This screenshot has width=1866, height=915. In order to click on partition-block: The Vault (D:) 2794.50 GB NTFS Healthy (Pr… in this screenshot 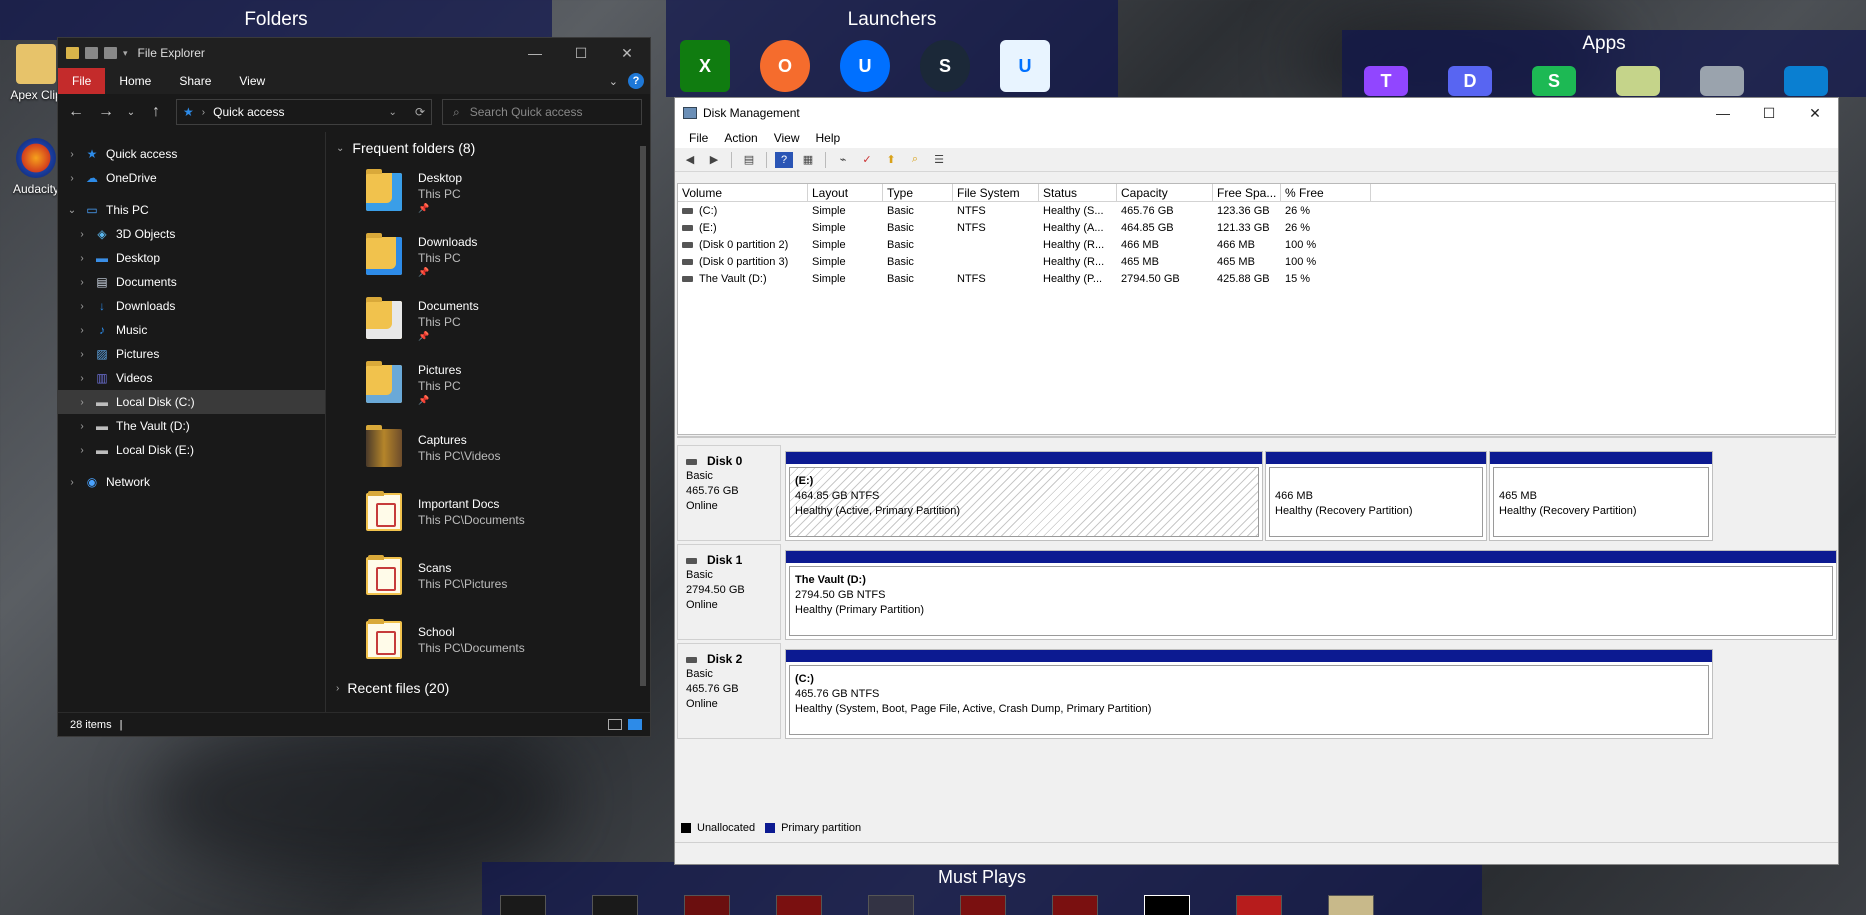, I will do `click(1311, 595)`.